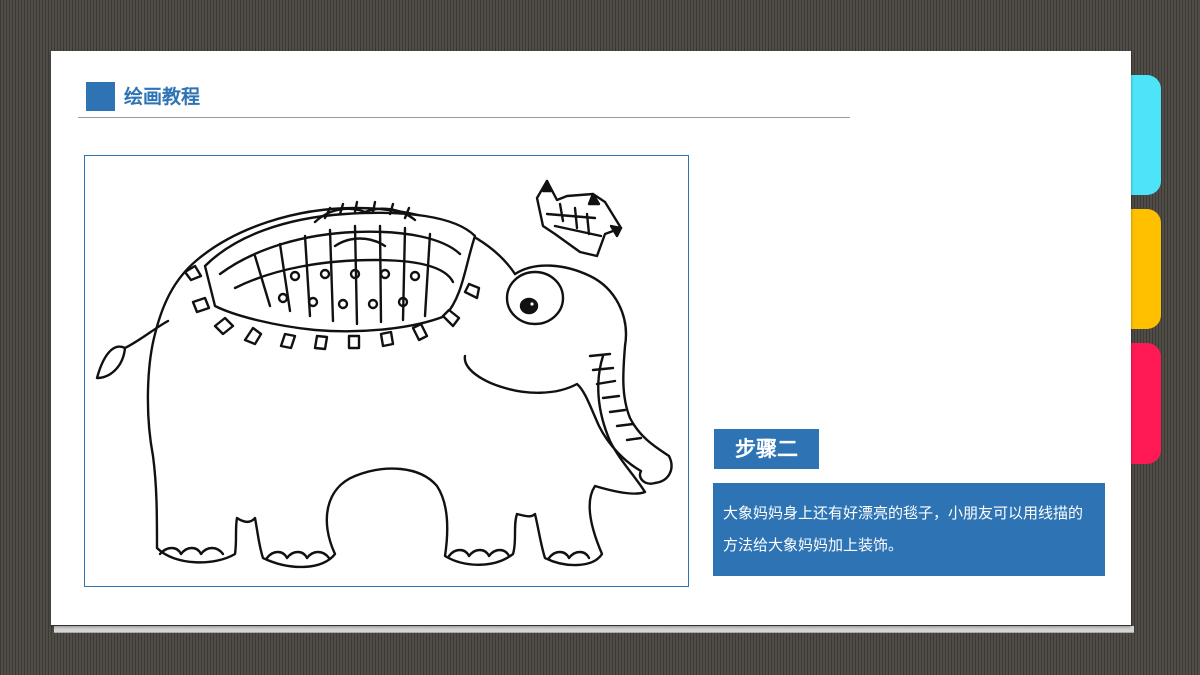  What do you see at coordinates (464, 117) in the screenshot?
I see `header-divider` at bounding box center [464, 117].